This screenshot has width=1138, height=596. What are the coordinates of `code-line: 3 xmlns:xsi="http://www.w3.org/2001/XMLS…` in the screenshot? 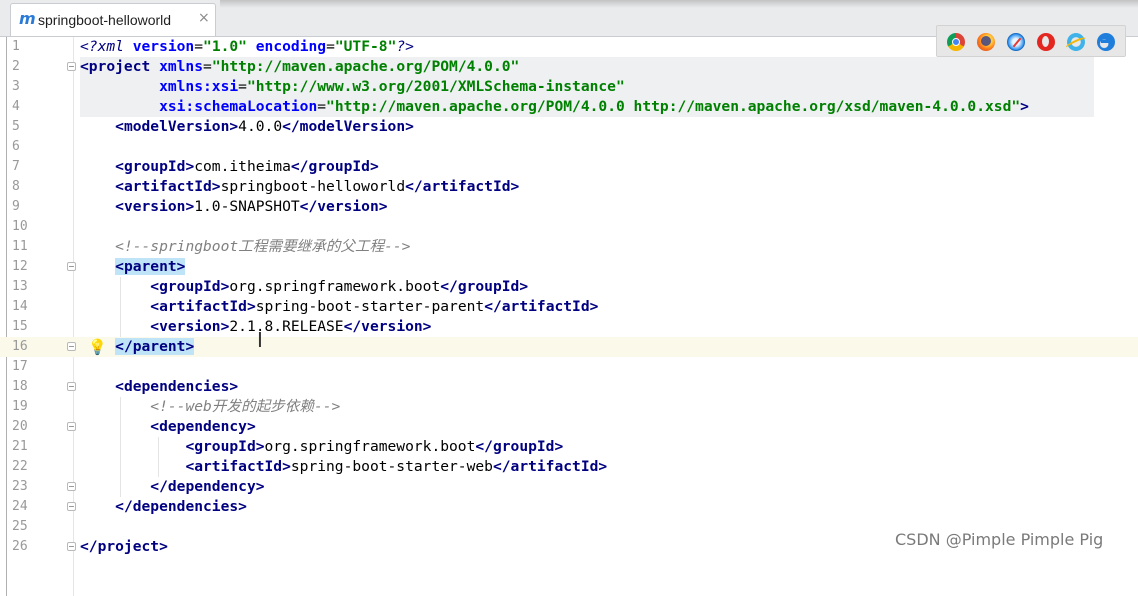 It's located at (569, 87).